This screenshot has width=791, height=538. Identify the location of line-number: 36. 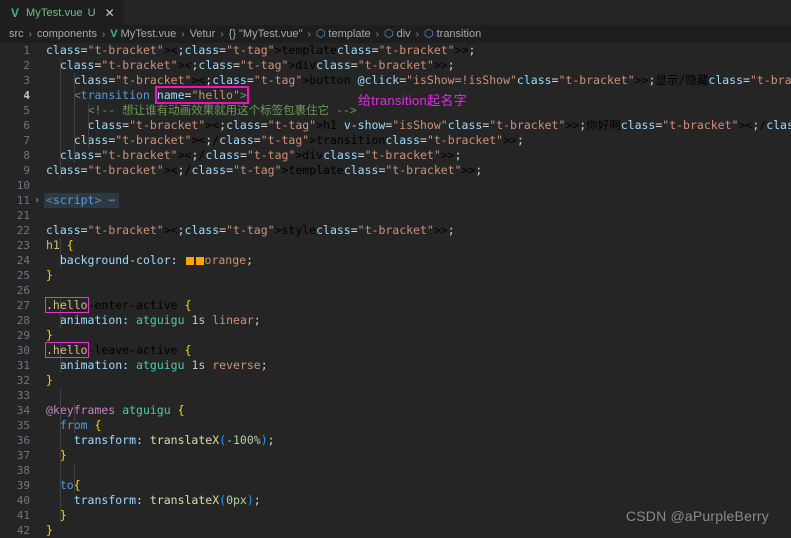
(23, 440).